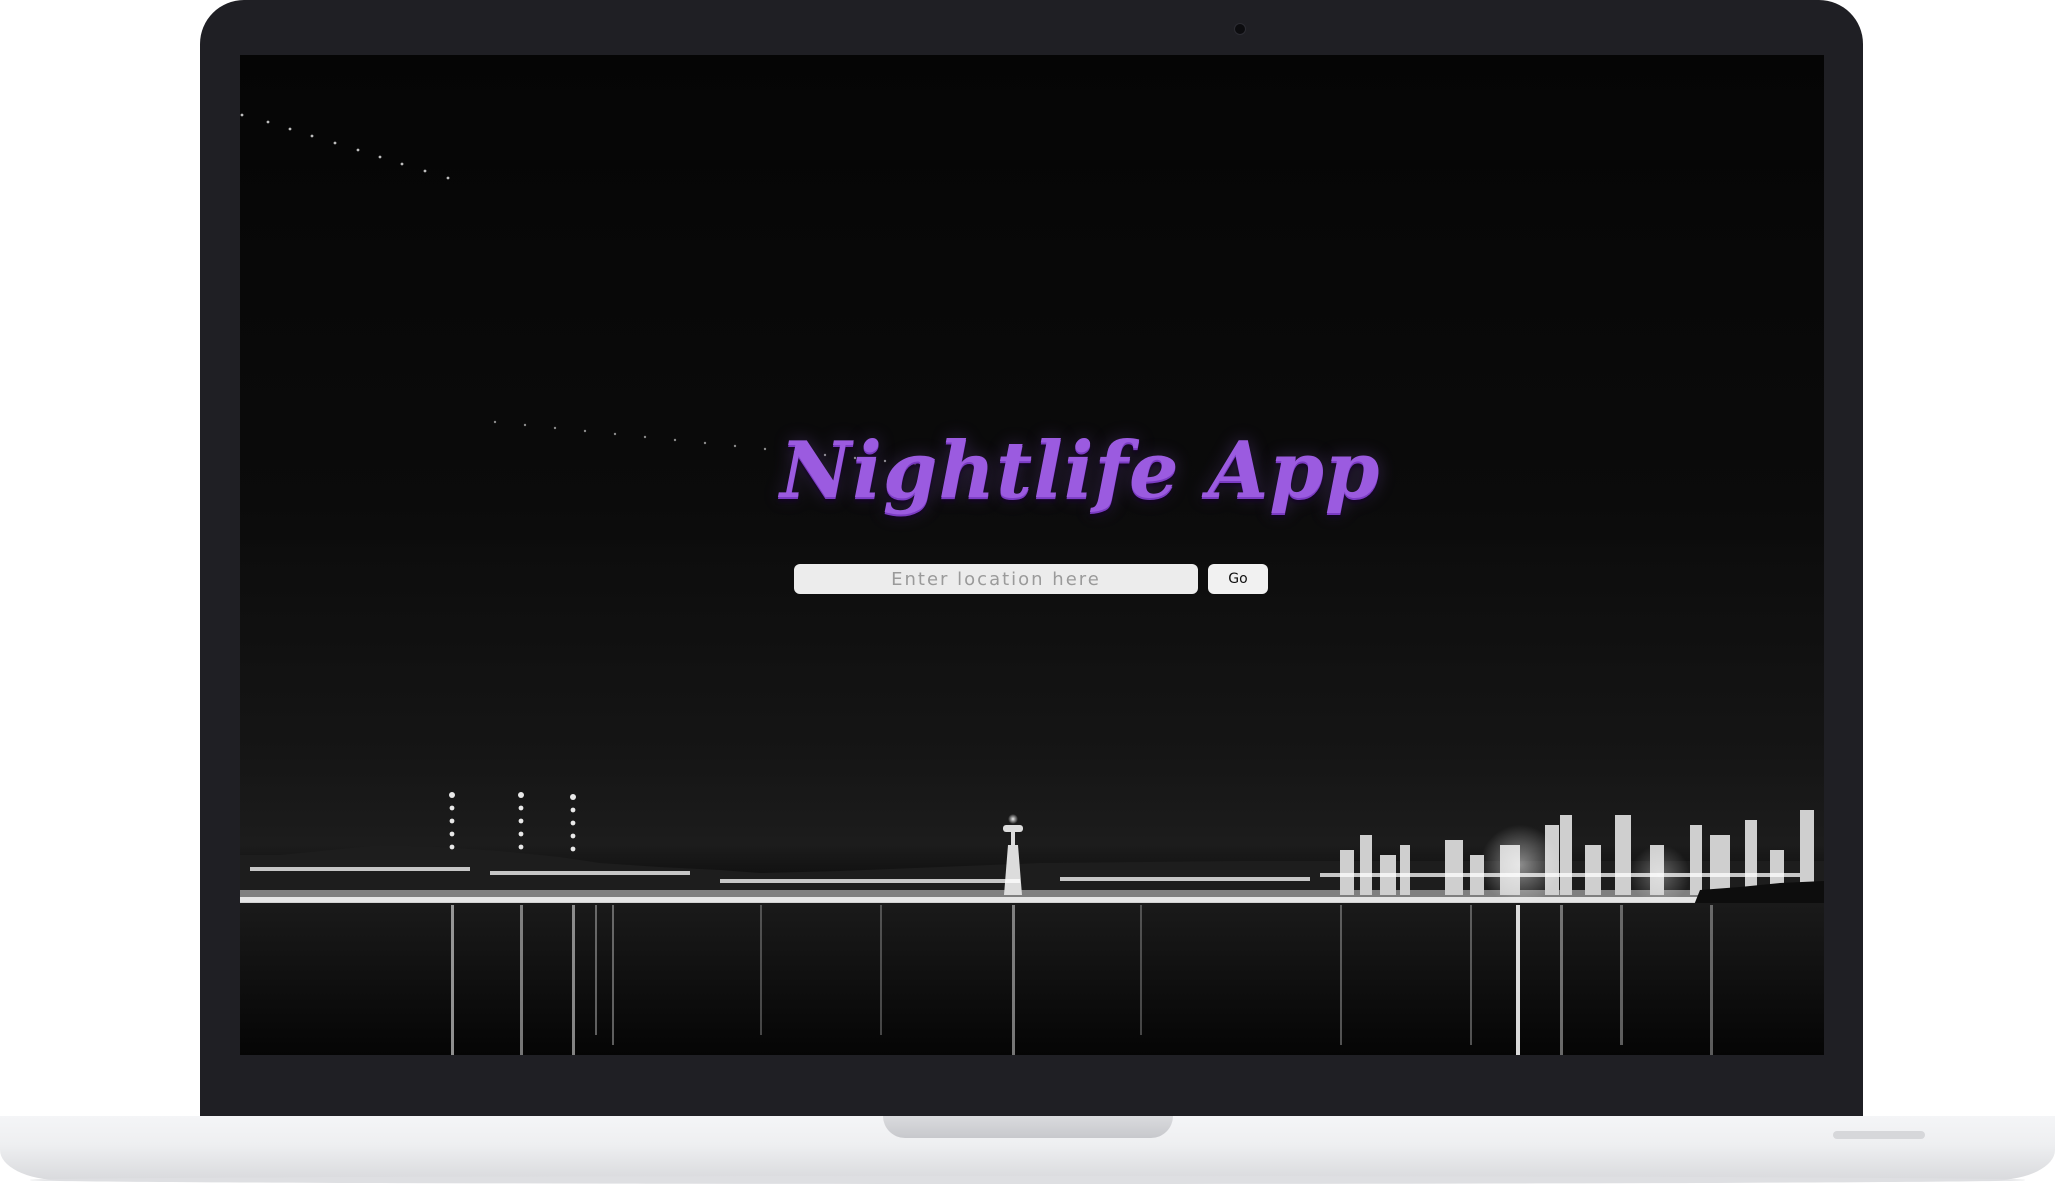 The image size is (2055, 1184). I want to click on location-search-input, so click(996, 579).